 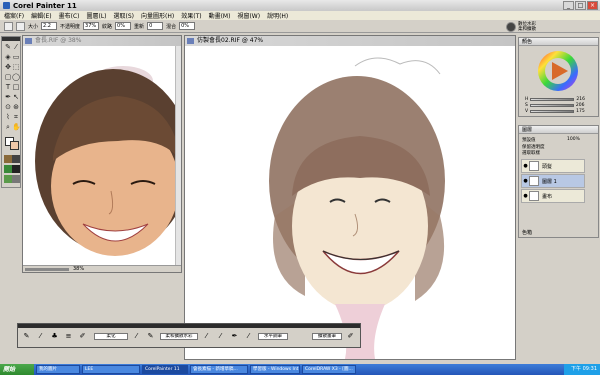 What do you see at coordinates (16, 179) in the screenshot?
I see `weave-selector-icon` at bounding box center [16, 179].